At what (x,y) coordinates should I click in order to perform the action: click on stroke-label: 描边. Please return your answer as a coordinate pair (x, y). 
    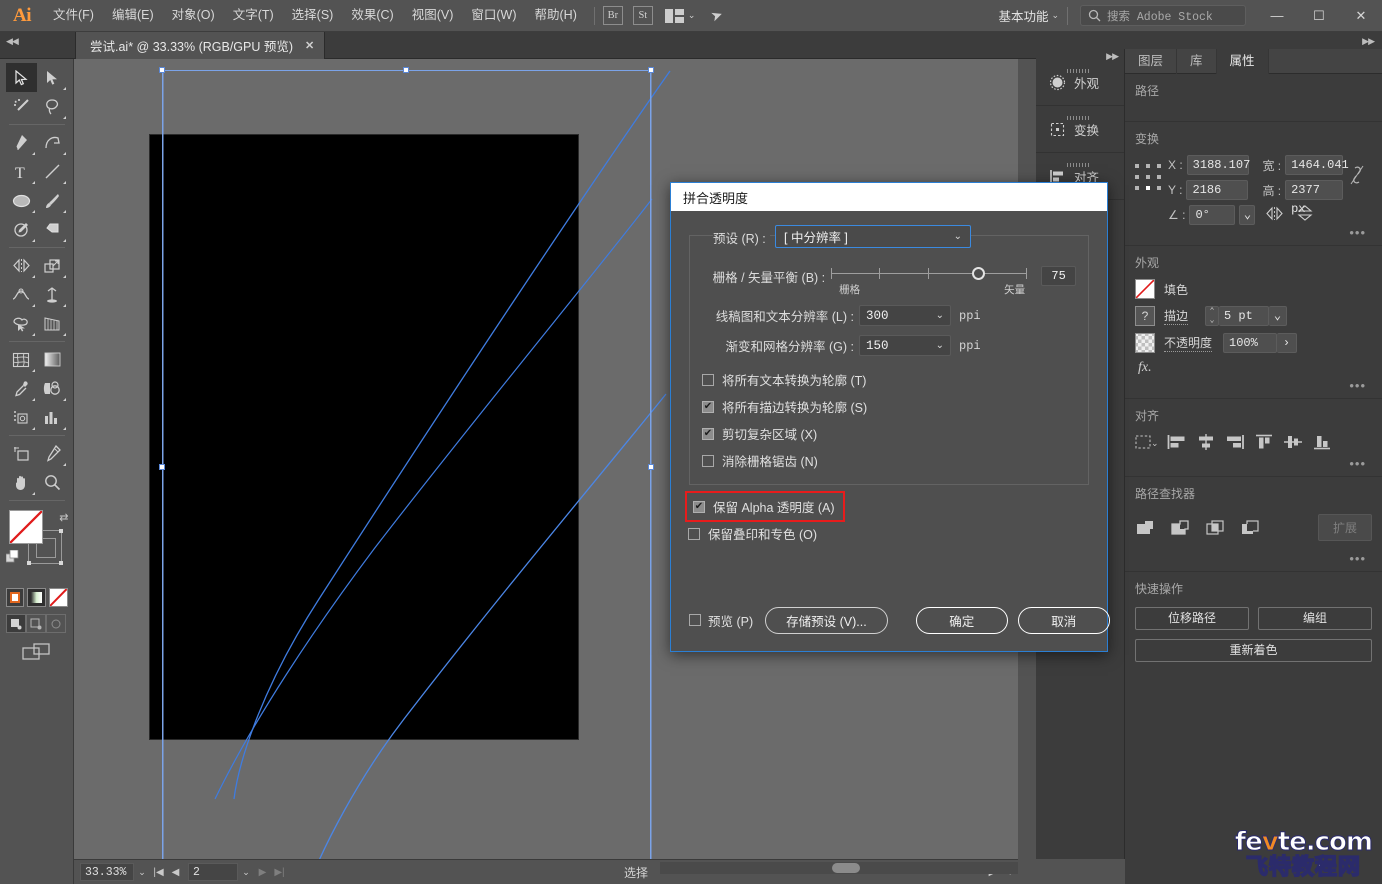
    Looking at the image, I should click on (1176, 316).